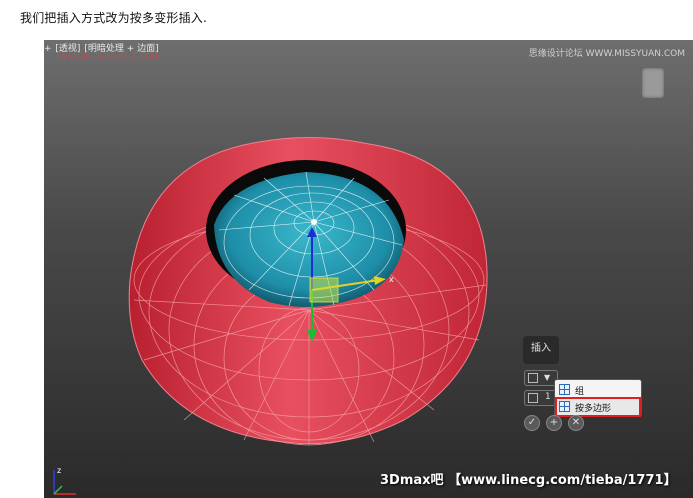 The height and width of the screenshot is (498, 693). What do you see at coordinates (314, 222) in the screenshot?
I see `pivot-point` at bounding box center [314, 222].